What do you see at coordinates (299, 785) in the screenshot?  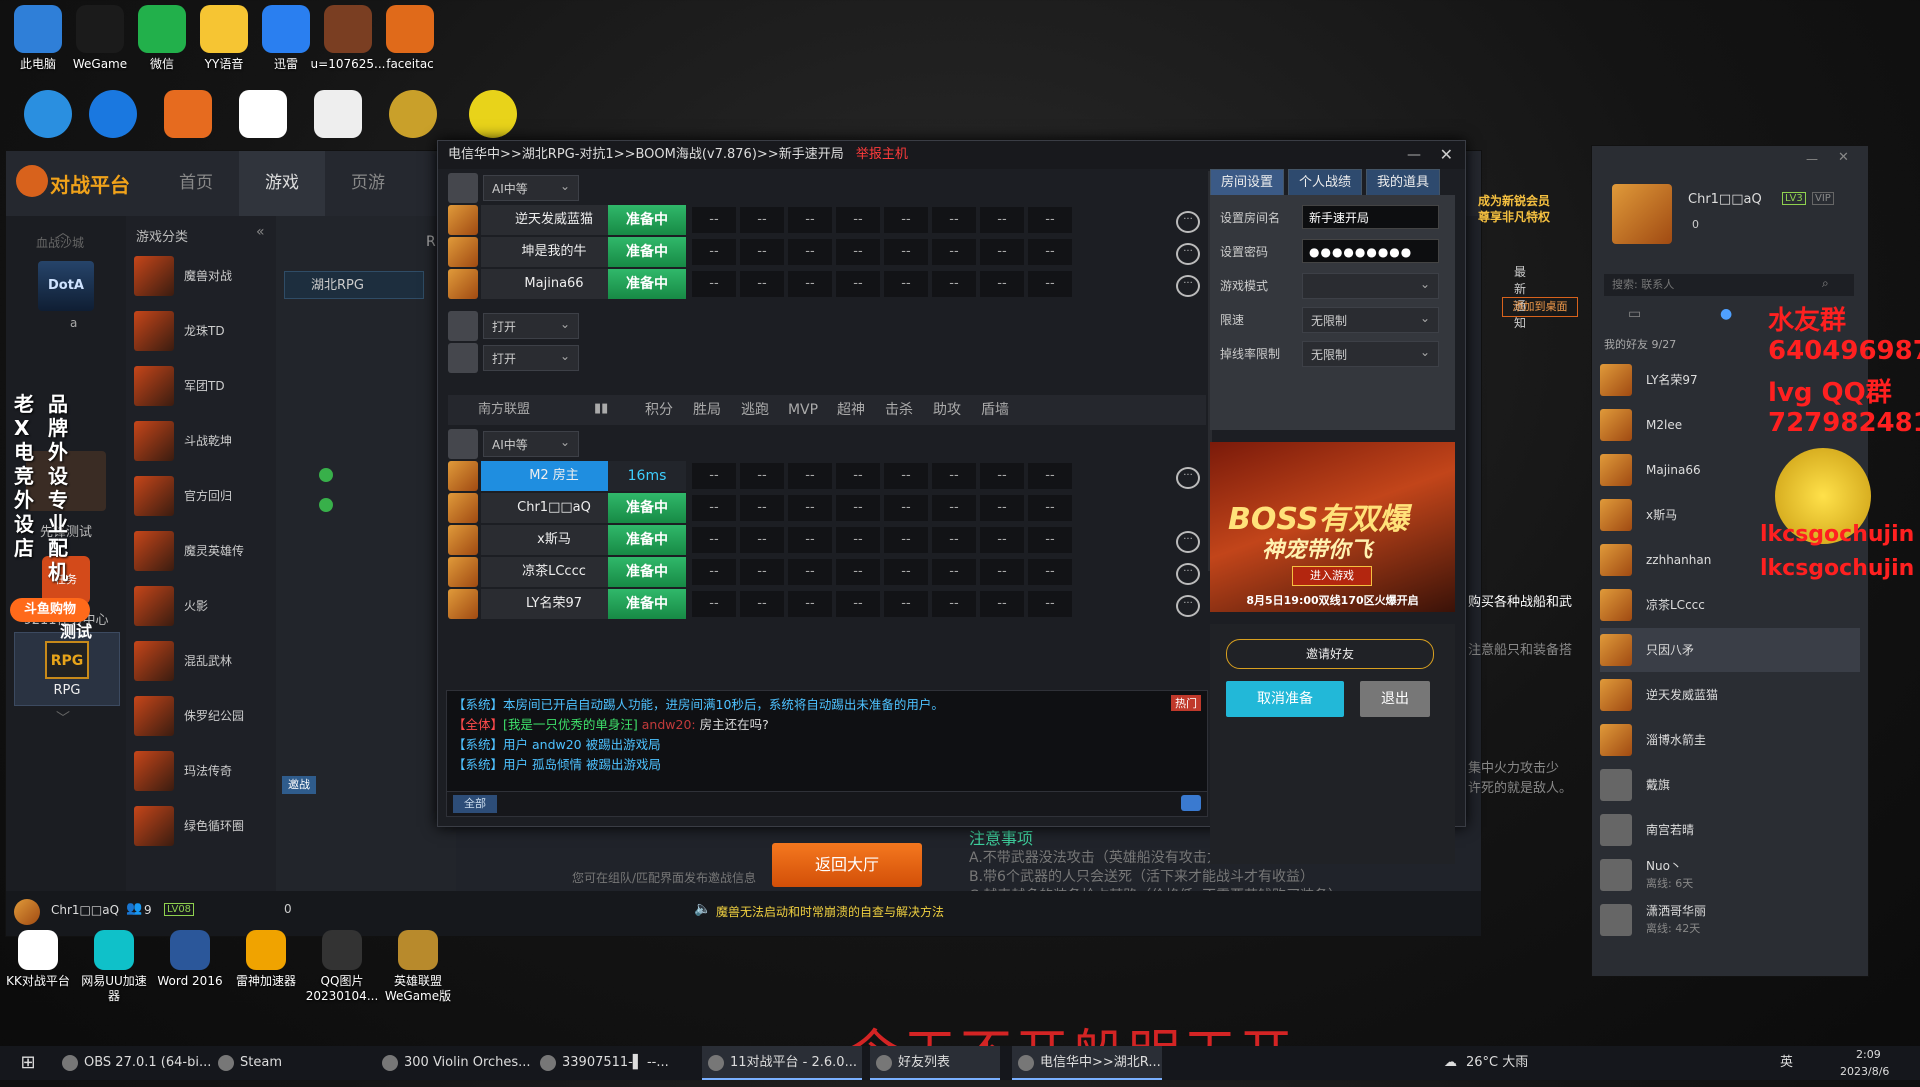 I see `invite-tab: 邀战` at bounding box center [299, 785].